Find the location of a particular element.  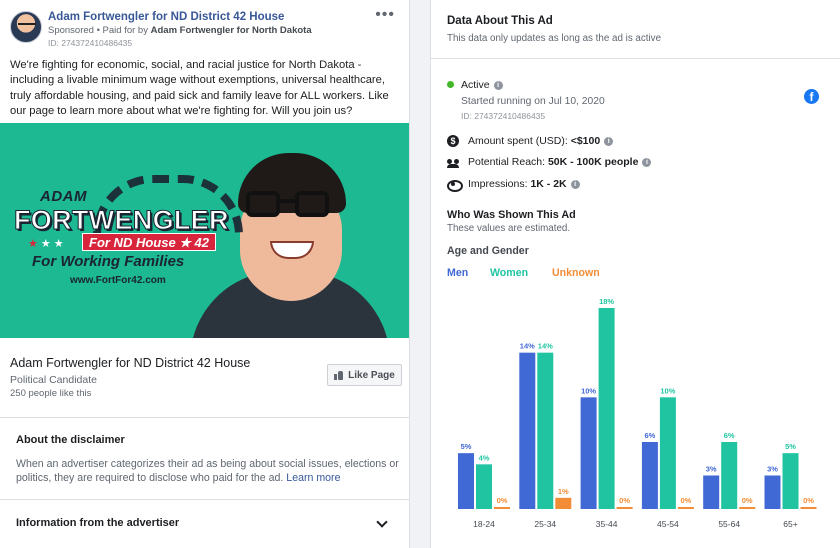

panel-divider is located at coordinates (635, 58).